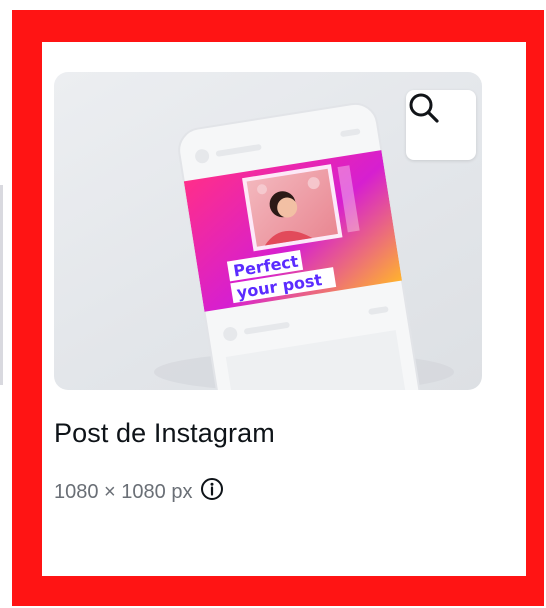 This screenshot has height=608, width=546. Describe the element at coordinates (164, 433) in the screenshot. I see `template-title: Post de Instagram` at that location.